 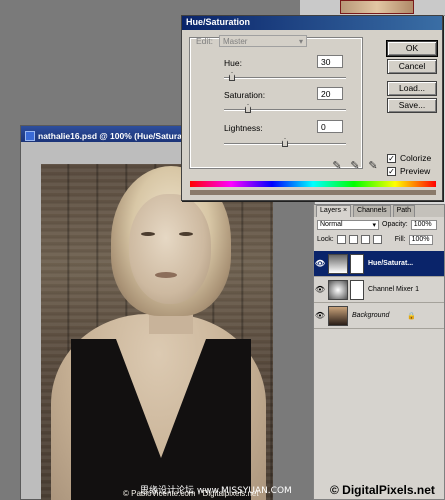 What do you see at coordinates (325, 239) in the screenshot?
I see `lock-label: Lock:` at bounding box center [325, 239].